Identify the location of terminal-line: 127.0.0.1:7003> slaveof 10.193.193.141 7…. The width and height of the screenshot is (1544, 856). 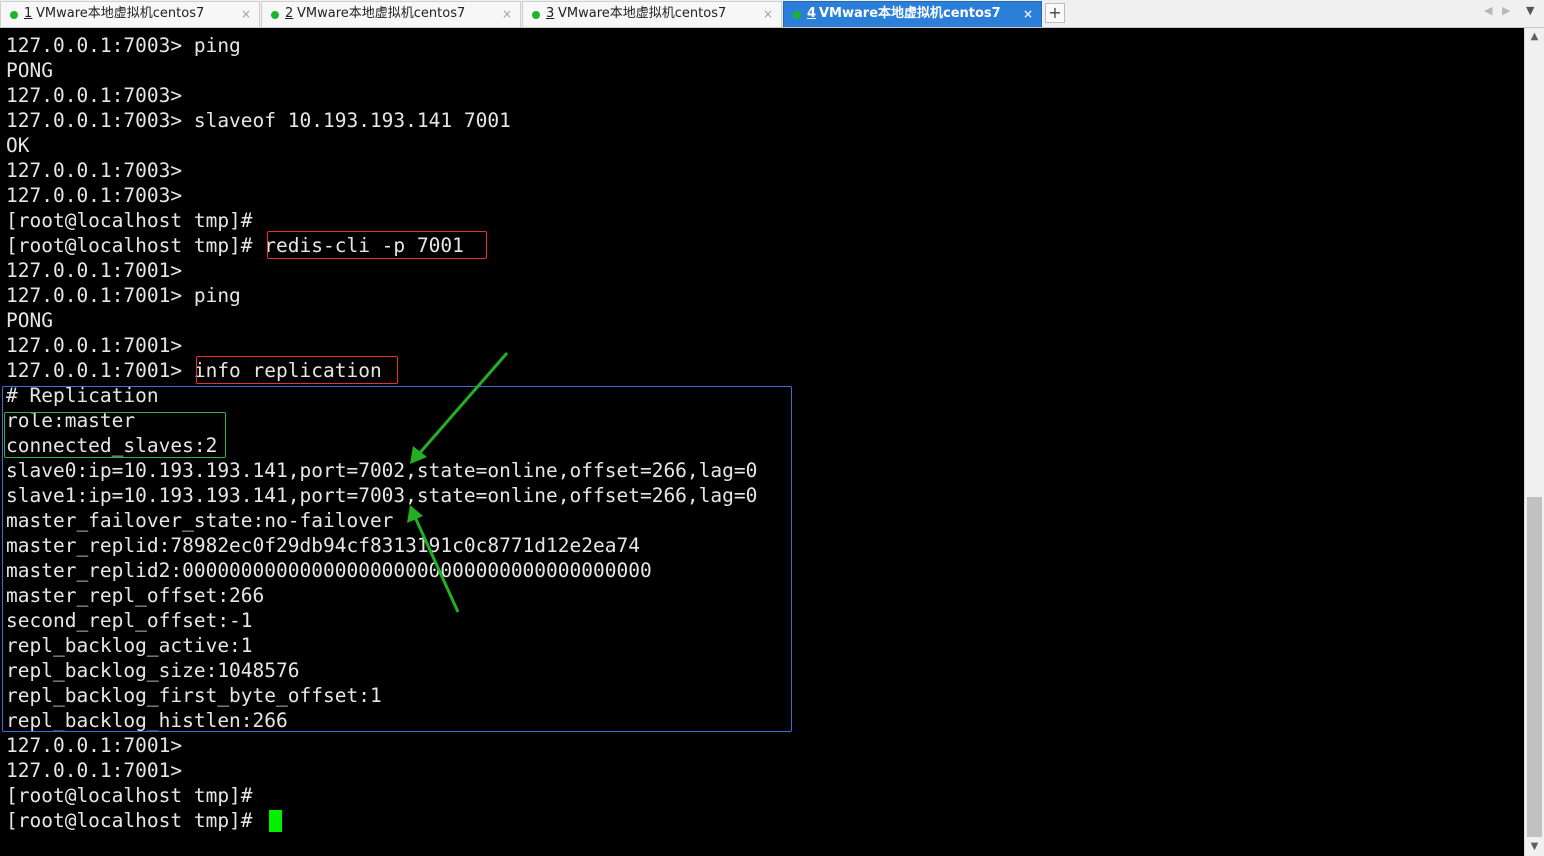
(258, 120).